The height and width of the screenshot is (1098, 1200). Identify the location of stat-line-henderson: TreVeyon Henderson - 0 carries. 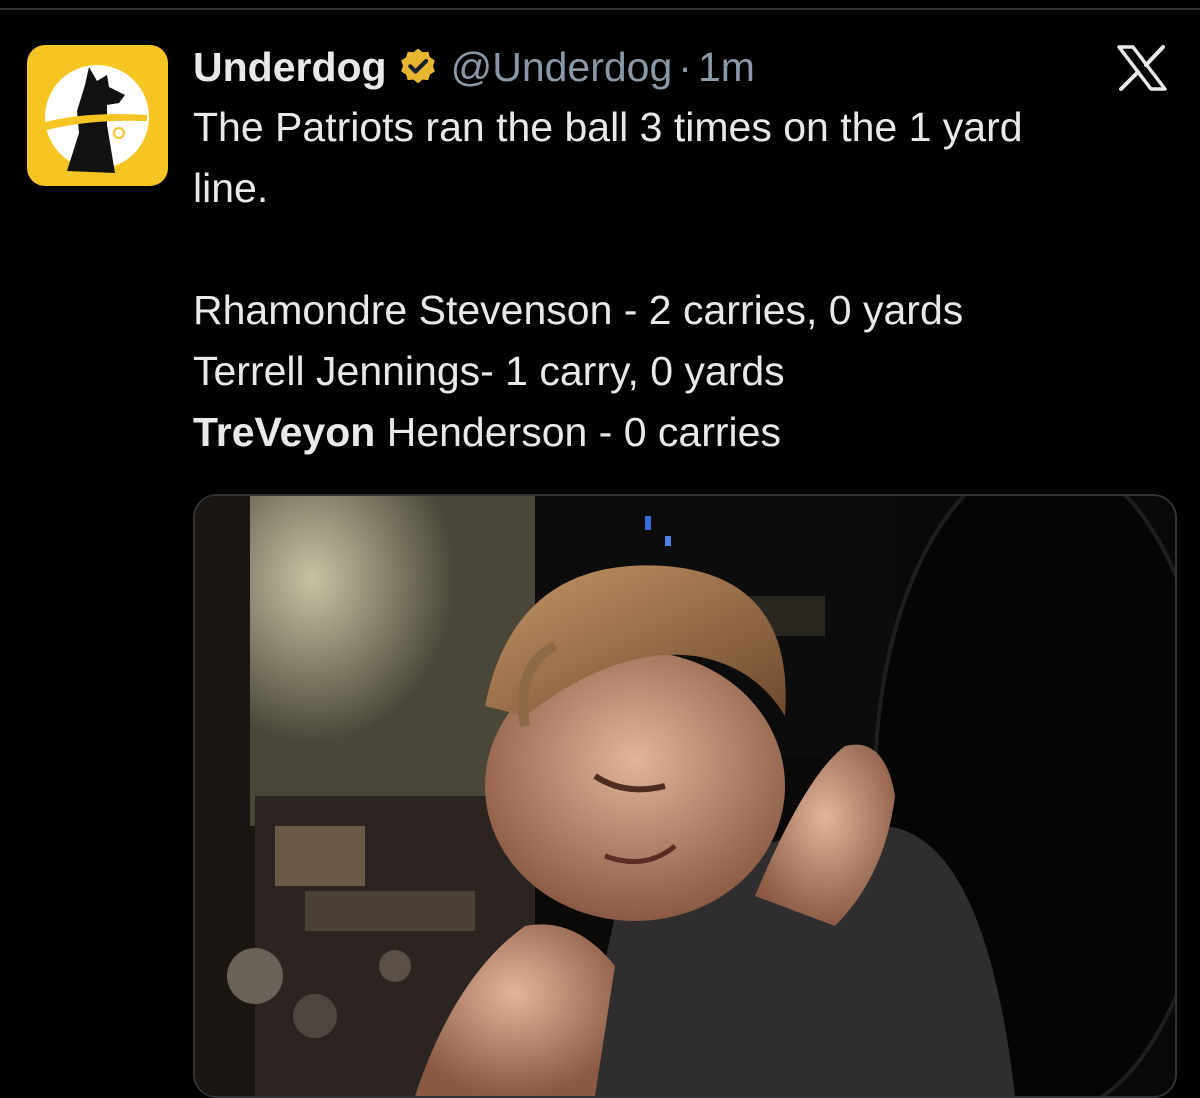
(688, 432).